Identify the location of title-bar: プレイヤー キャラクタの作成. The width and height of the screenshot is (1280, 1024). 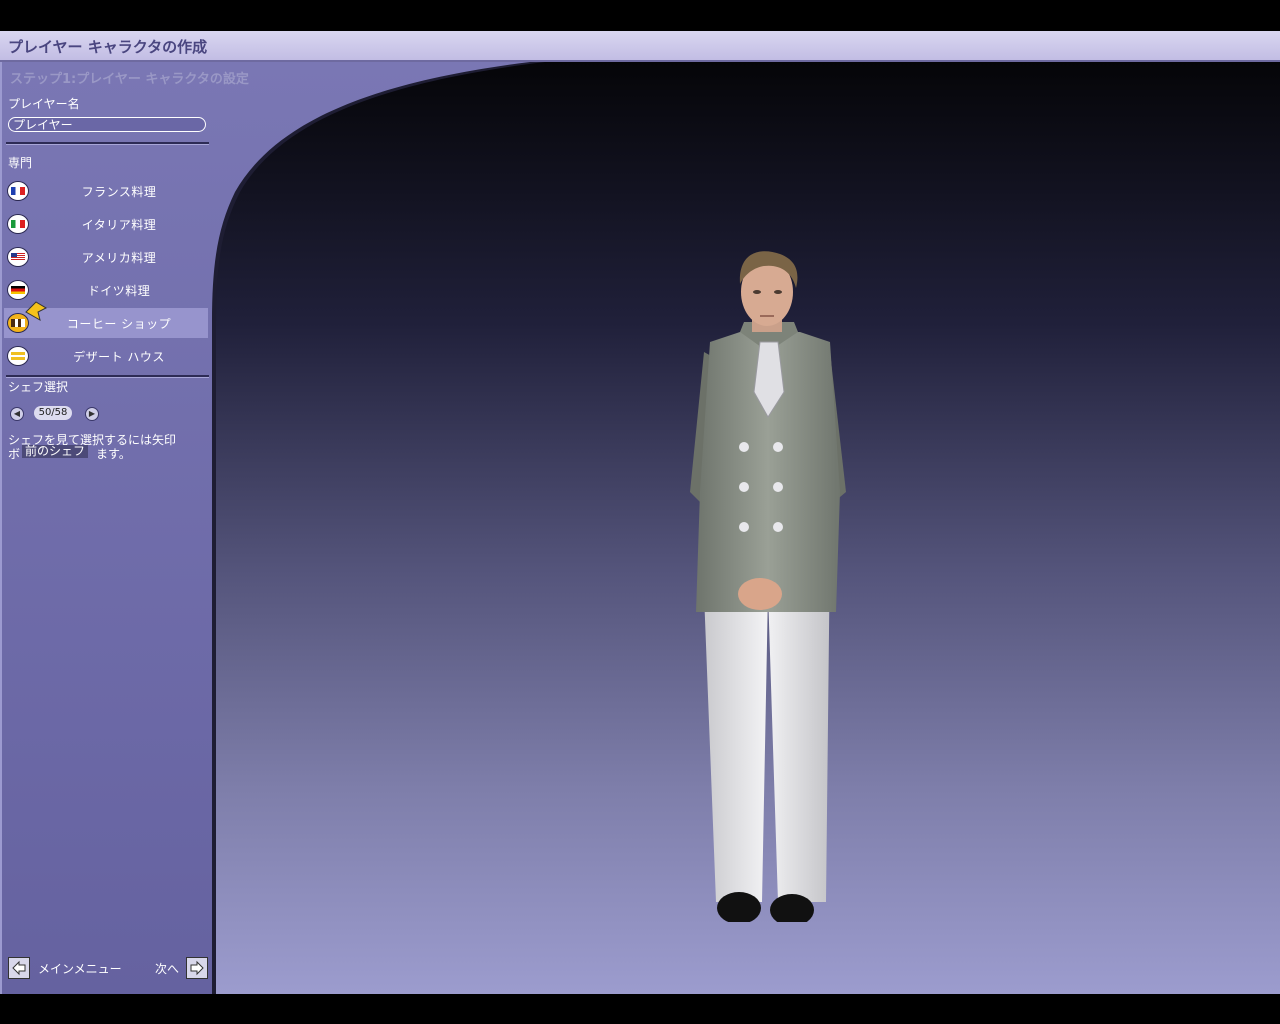
(640, 46).